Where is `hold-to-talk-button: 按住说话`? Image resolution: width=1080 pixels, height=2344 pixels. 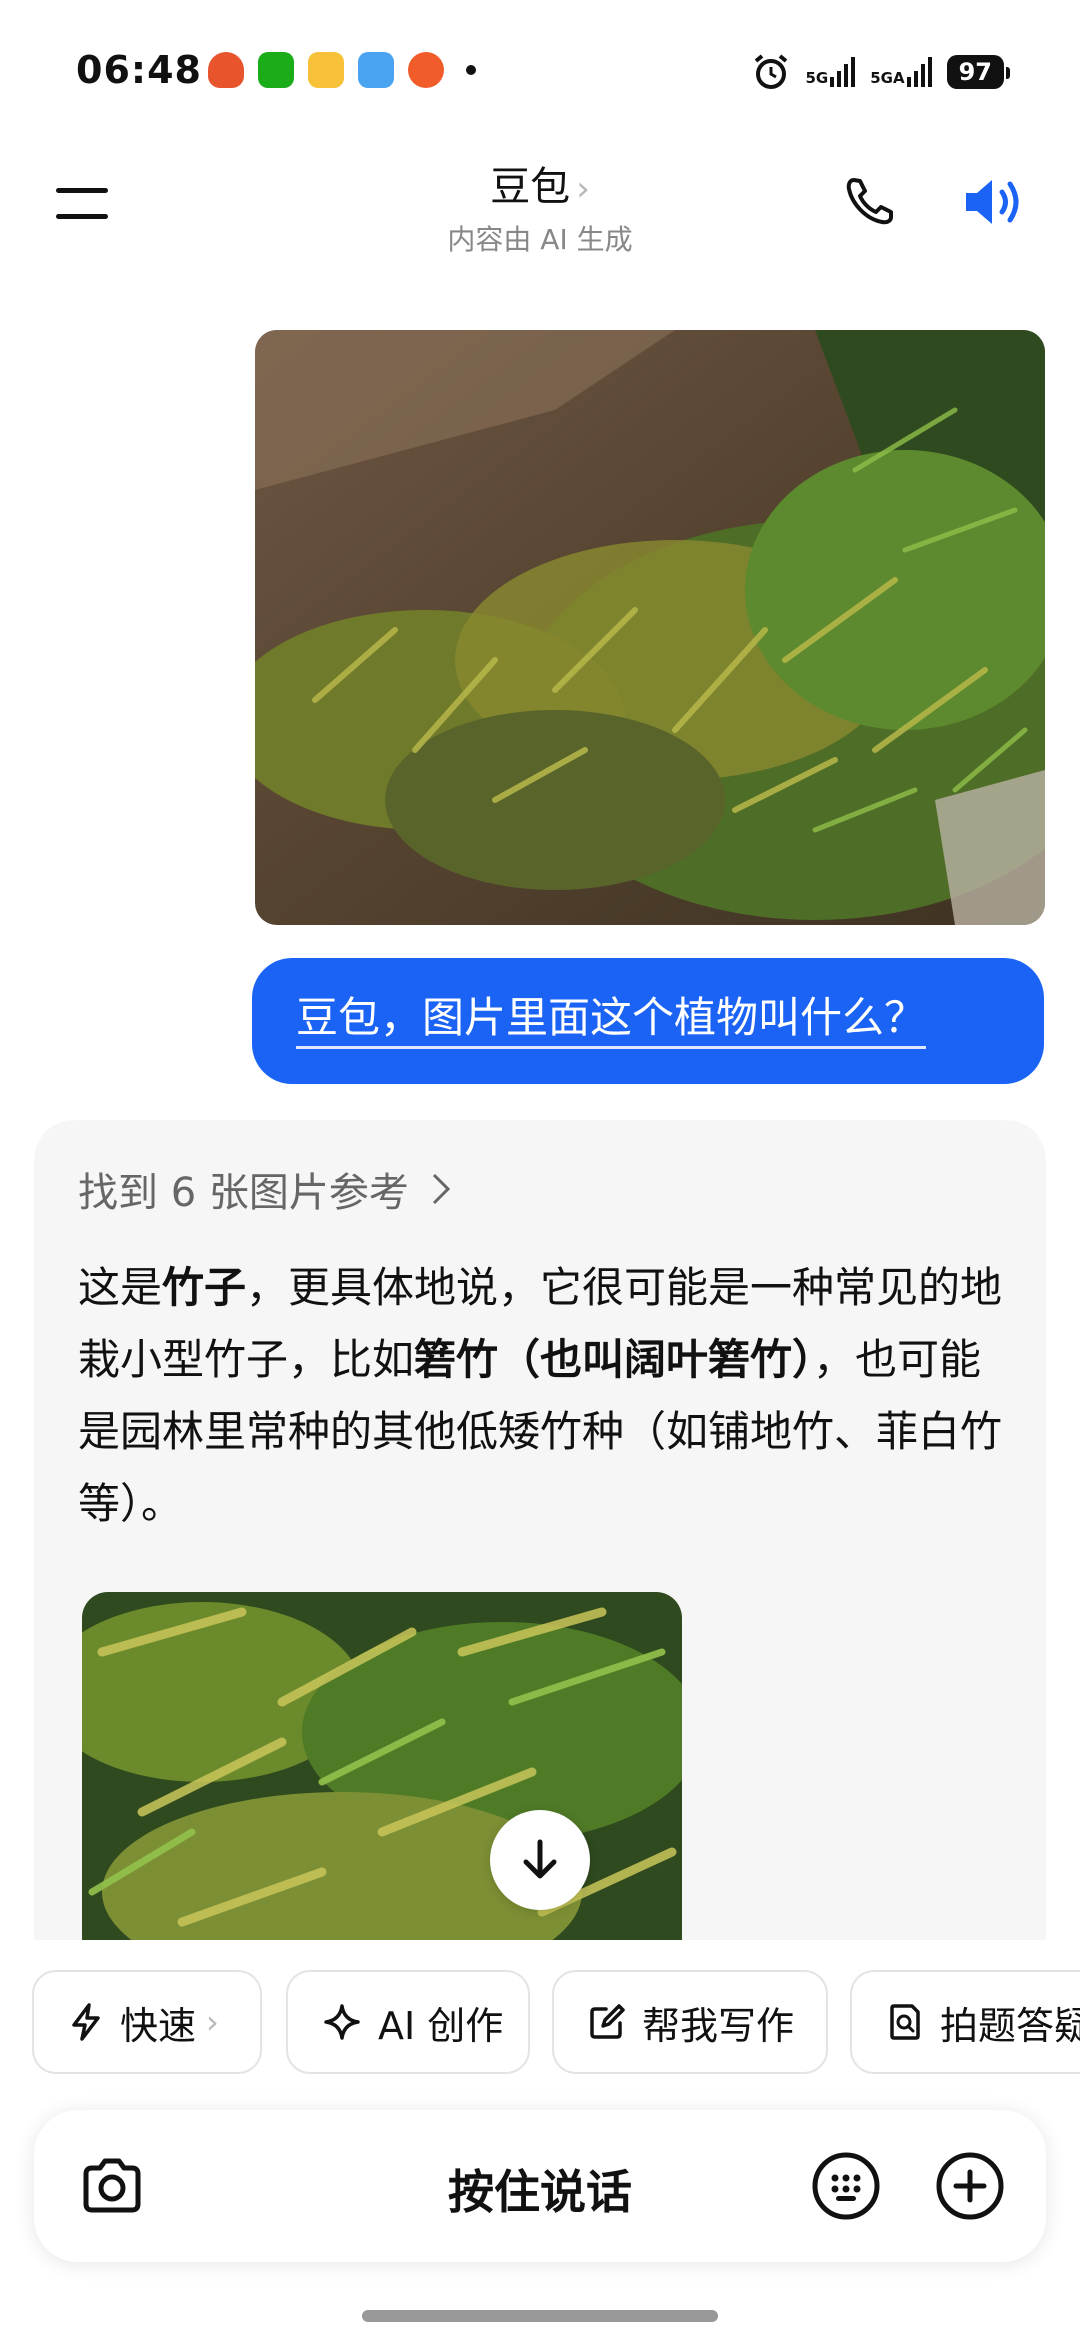 hold-to-talk-button: 按住说话 is located at coordinates (540, 2189).